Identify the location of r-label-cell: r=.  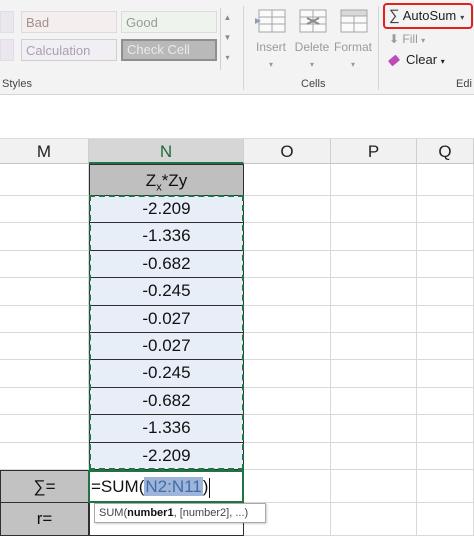
(44, 519).